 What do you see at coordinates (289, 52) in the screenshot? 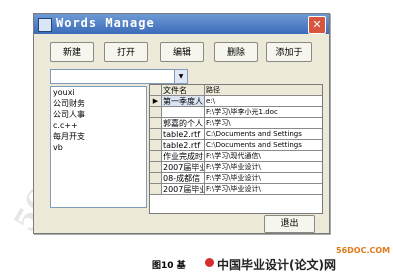
I see `add-to-button: 添加于` at bounding box center [289, 52].